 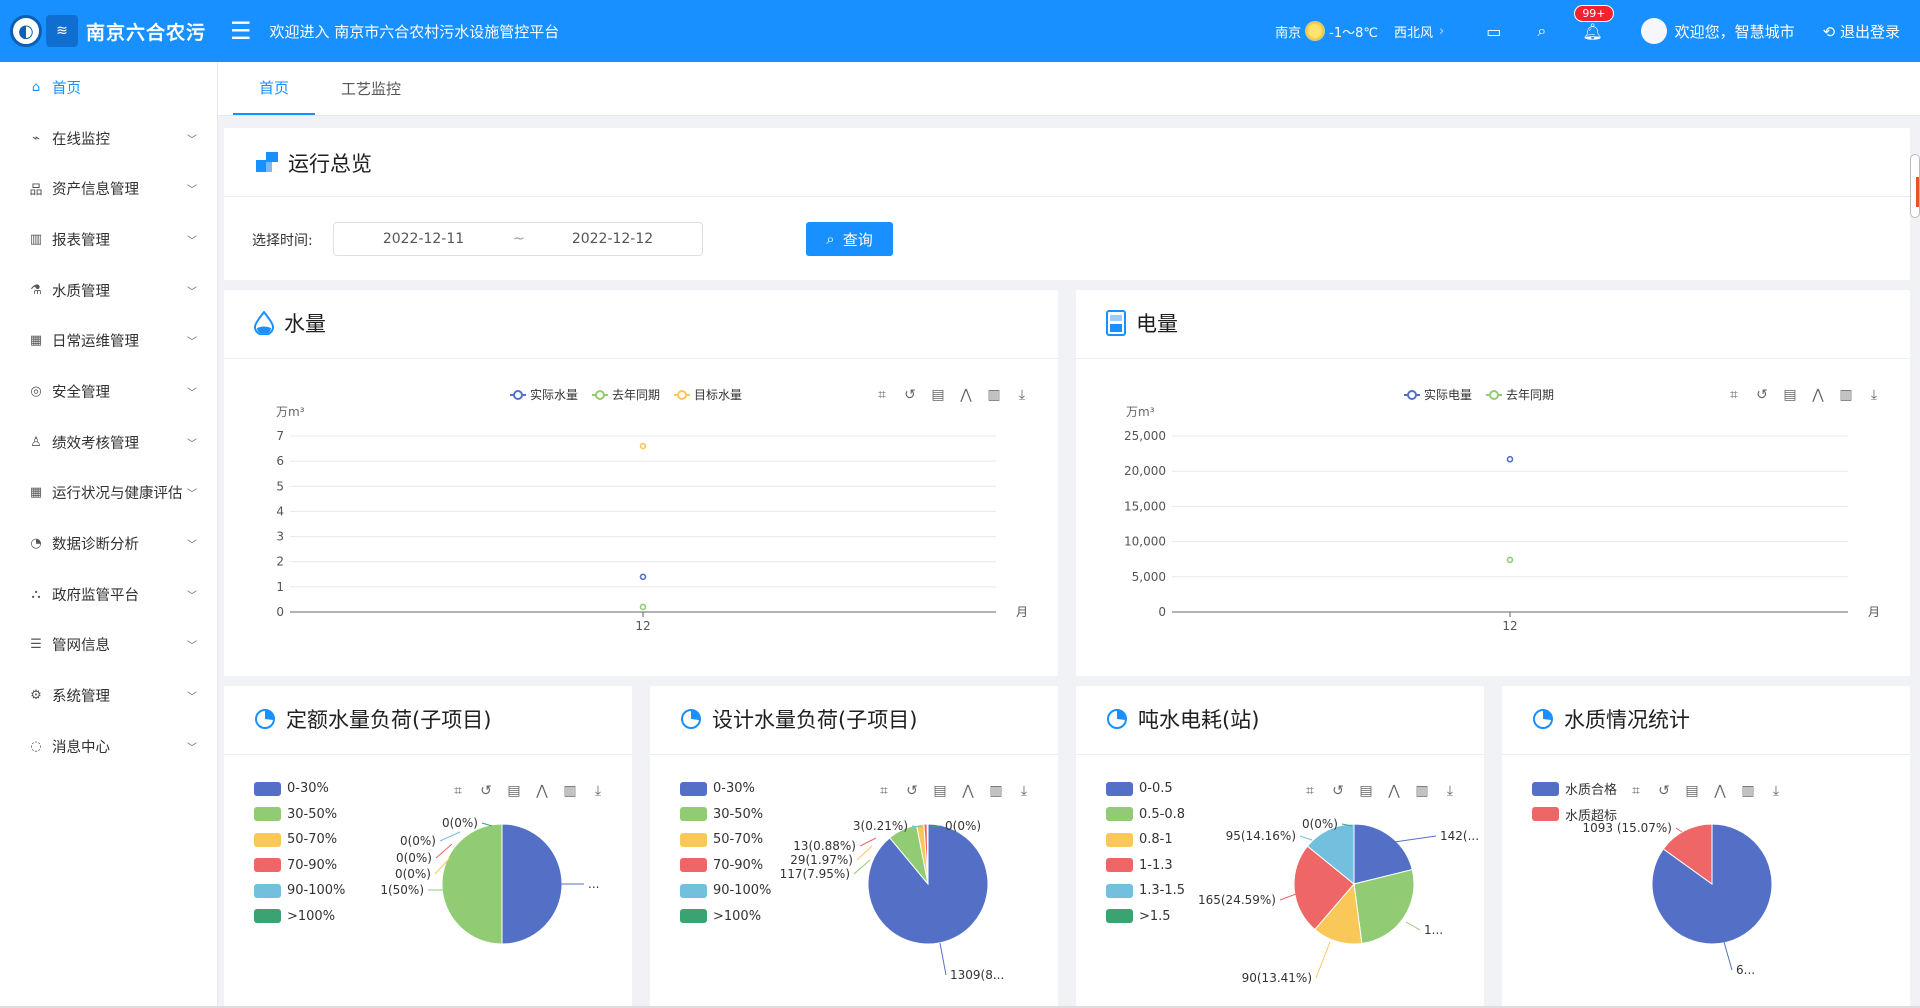 I want to click on pie-slice, so click(x=472, y=884).